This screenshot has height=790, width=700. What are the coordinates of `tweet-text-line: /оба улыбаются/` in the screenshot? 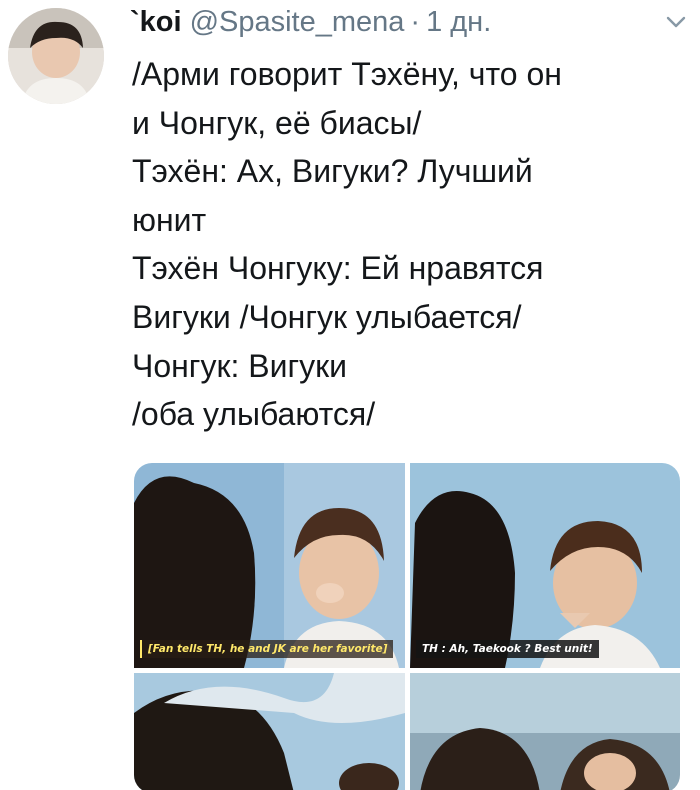 It's located at (254, 414).